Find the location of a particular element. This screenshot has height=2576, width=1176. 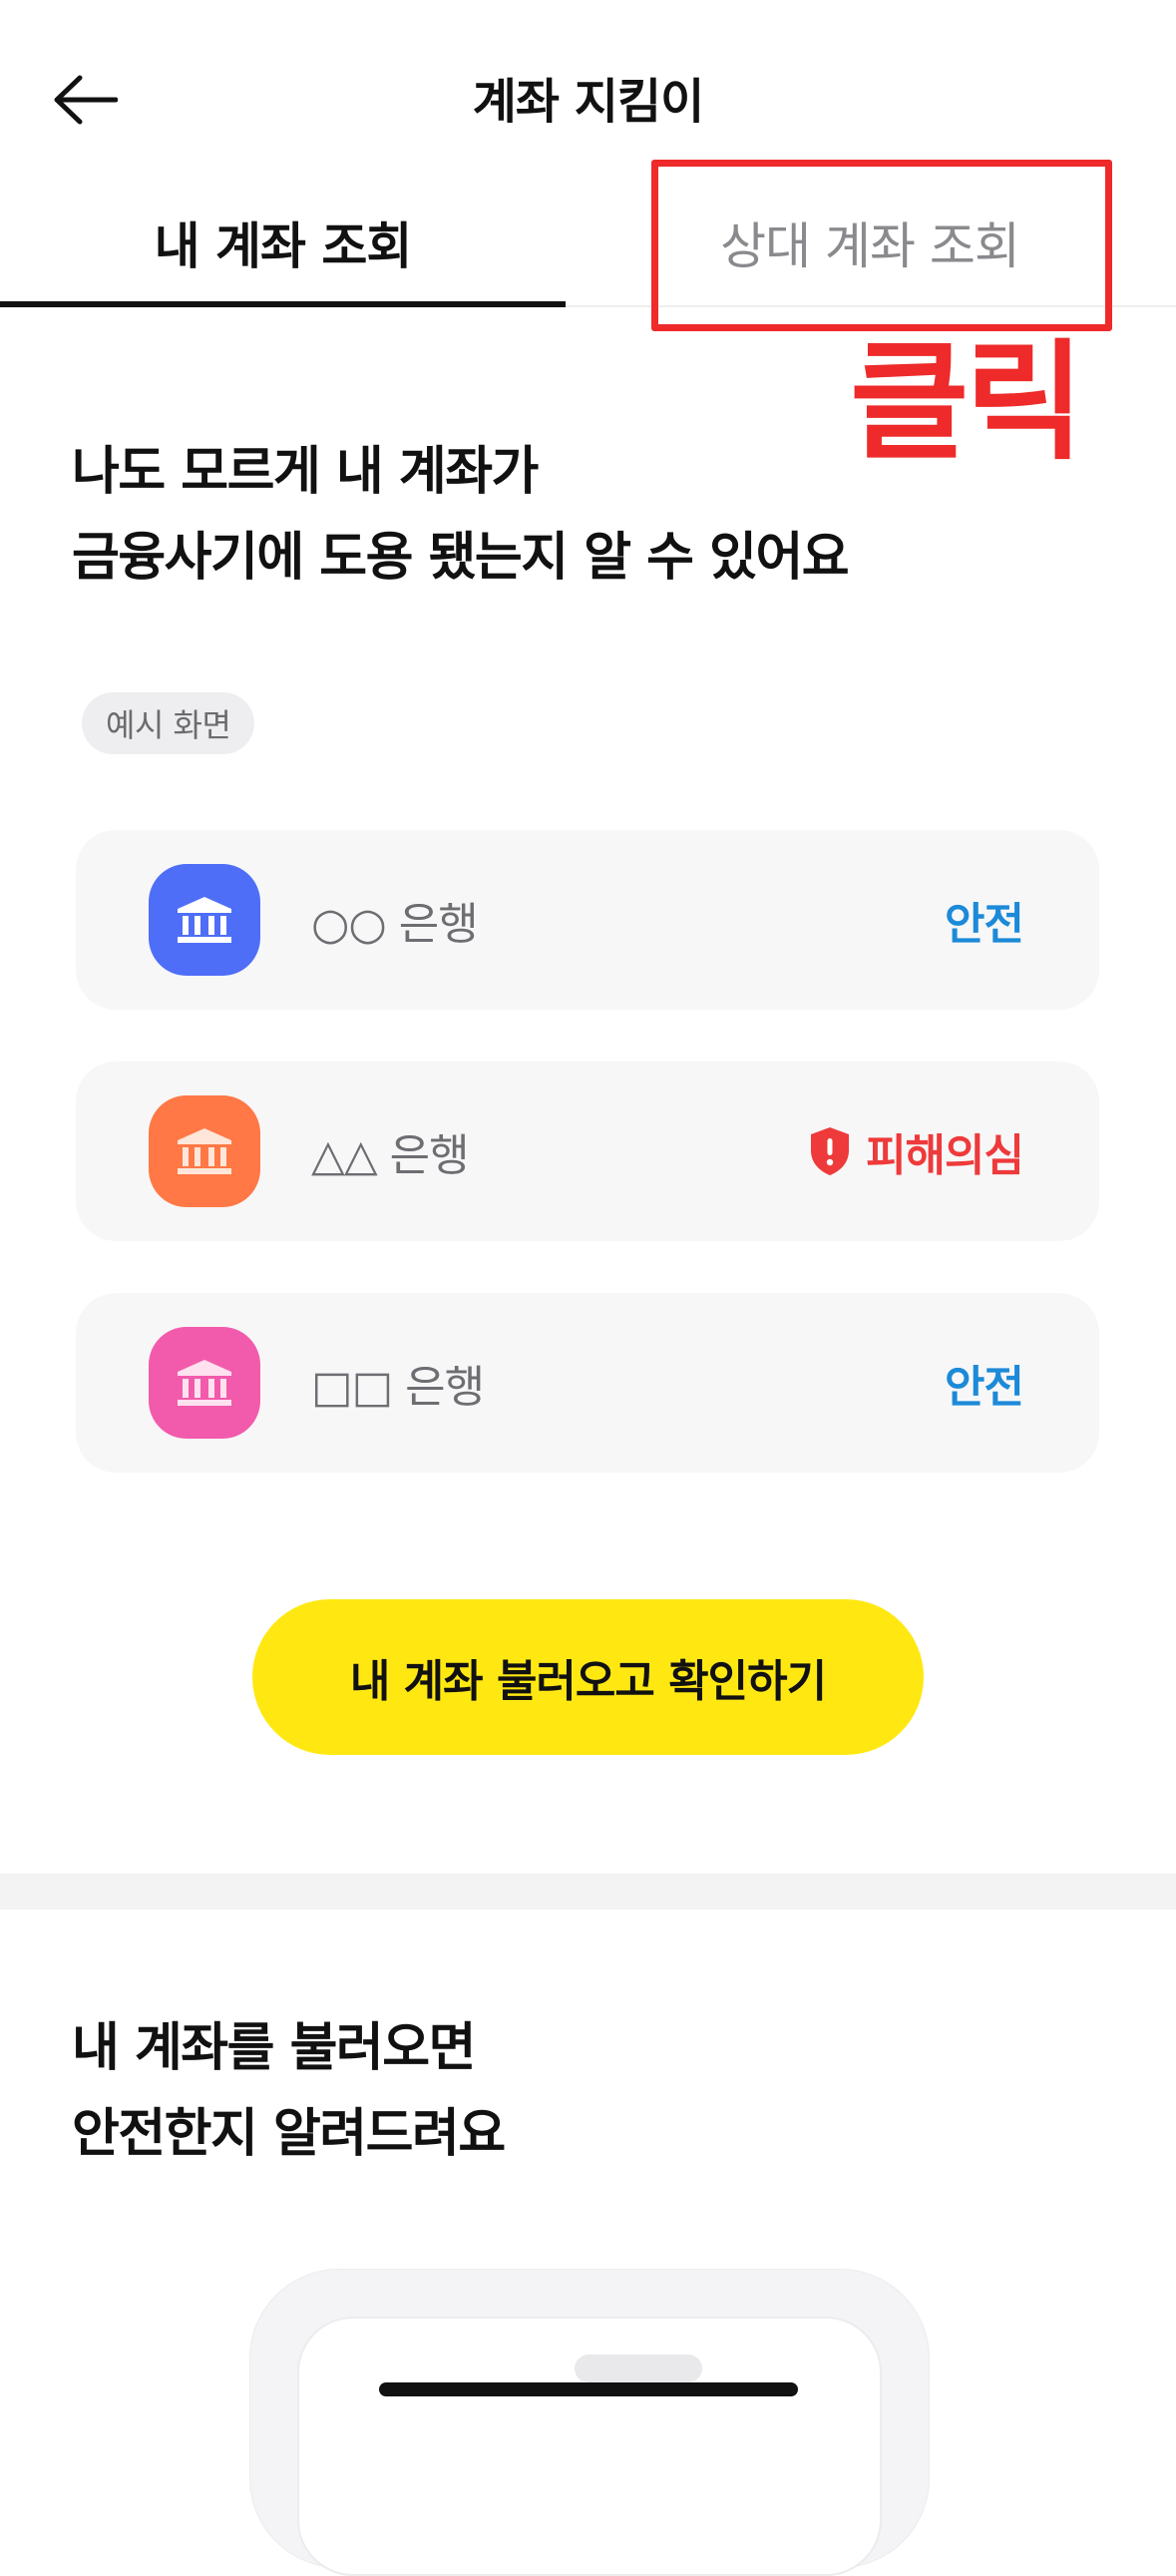

hero-line-2: 금융사기에 도용 됐는지 알 수 있어요 is located at coordinates (461, 558).